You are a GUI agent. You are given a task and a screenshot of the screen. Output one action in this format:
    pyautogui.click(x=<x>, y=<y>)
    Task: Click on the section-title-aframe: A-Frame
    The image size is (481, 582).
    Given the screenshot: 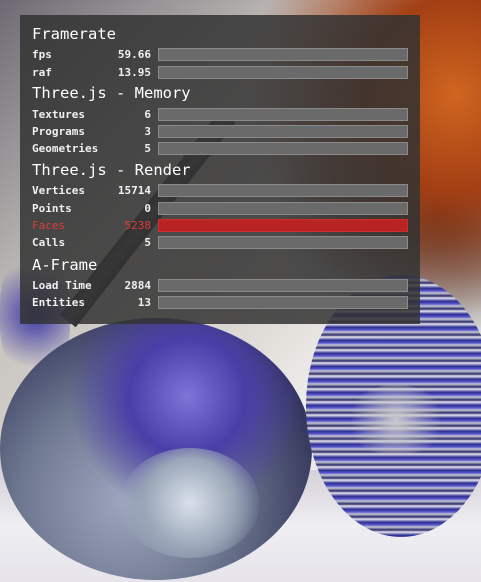 What is the action you would take?
    pyautogui.click(x=65, y=265)
    